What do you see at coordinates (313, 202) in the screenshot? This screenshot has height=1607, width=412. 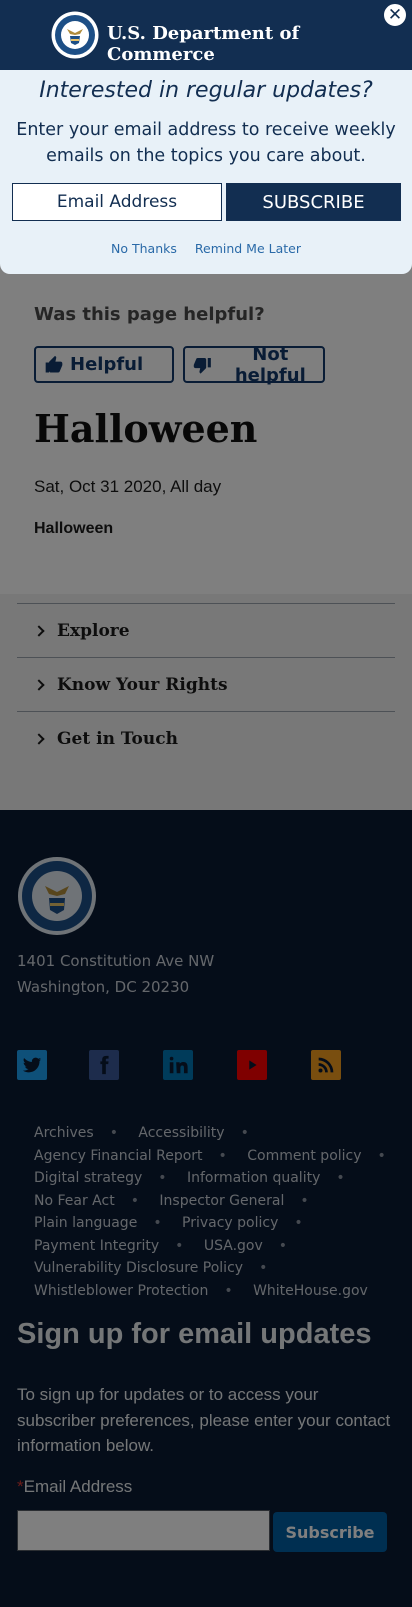 I see `subscribe-button: SUBSCRIBE` at bounding box center [313, 202].